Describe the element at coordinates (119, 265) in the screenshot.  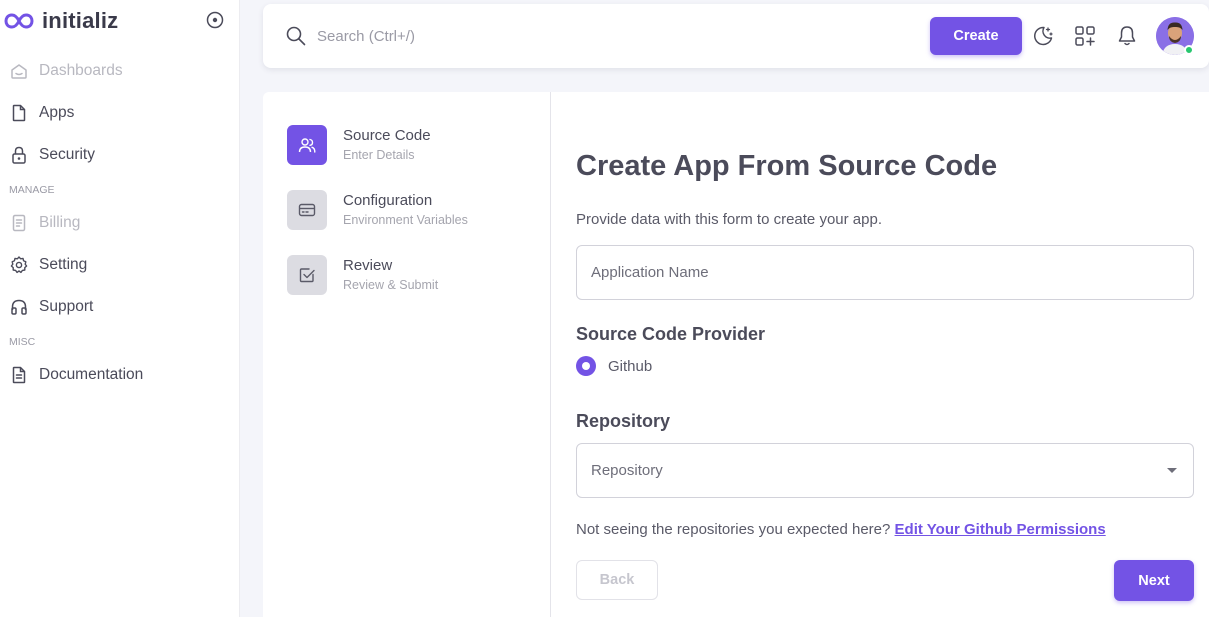
I see `sidebar-item-setting: Setting` at that location.